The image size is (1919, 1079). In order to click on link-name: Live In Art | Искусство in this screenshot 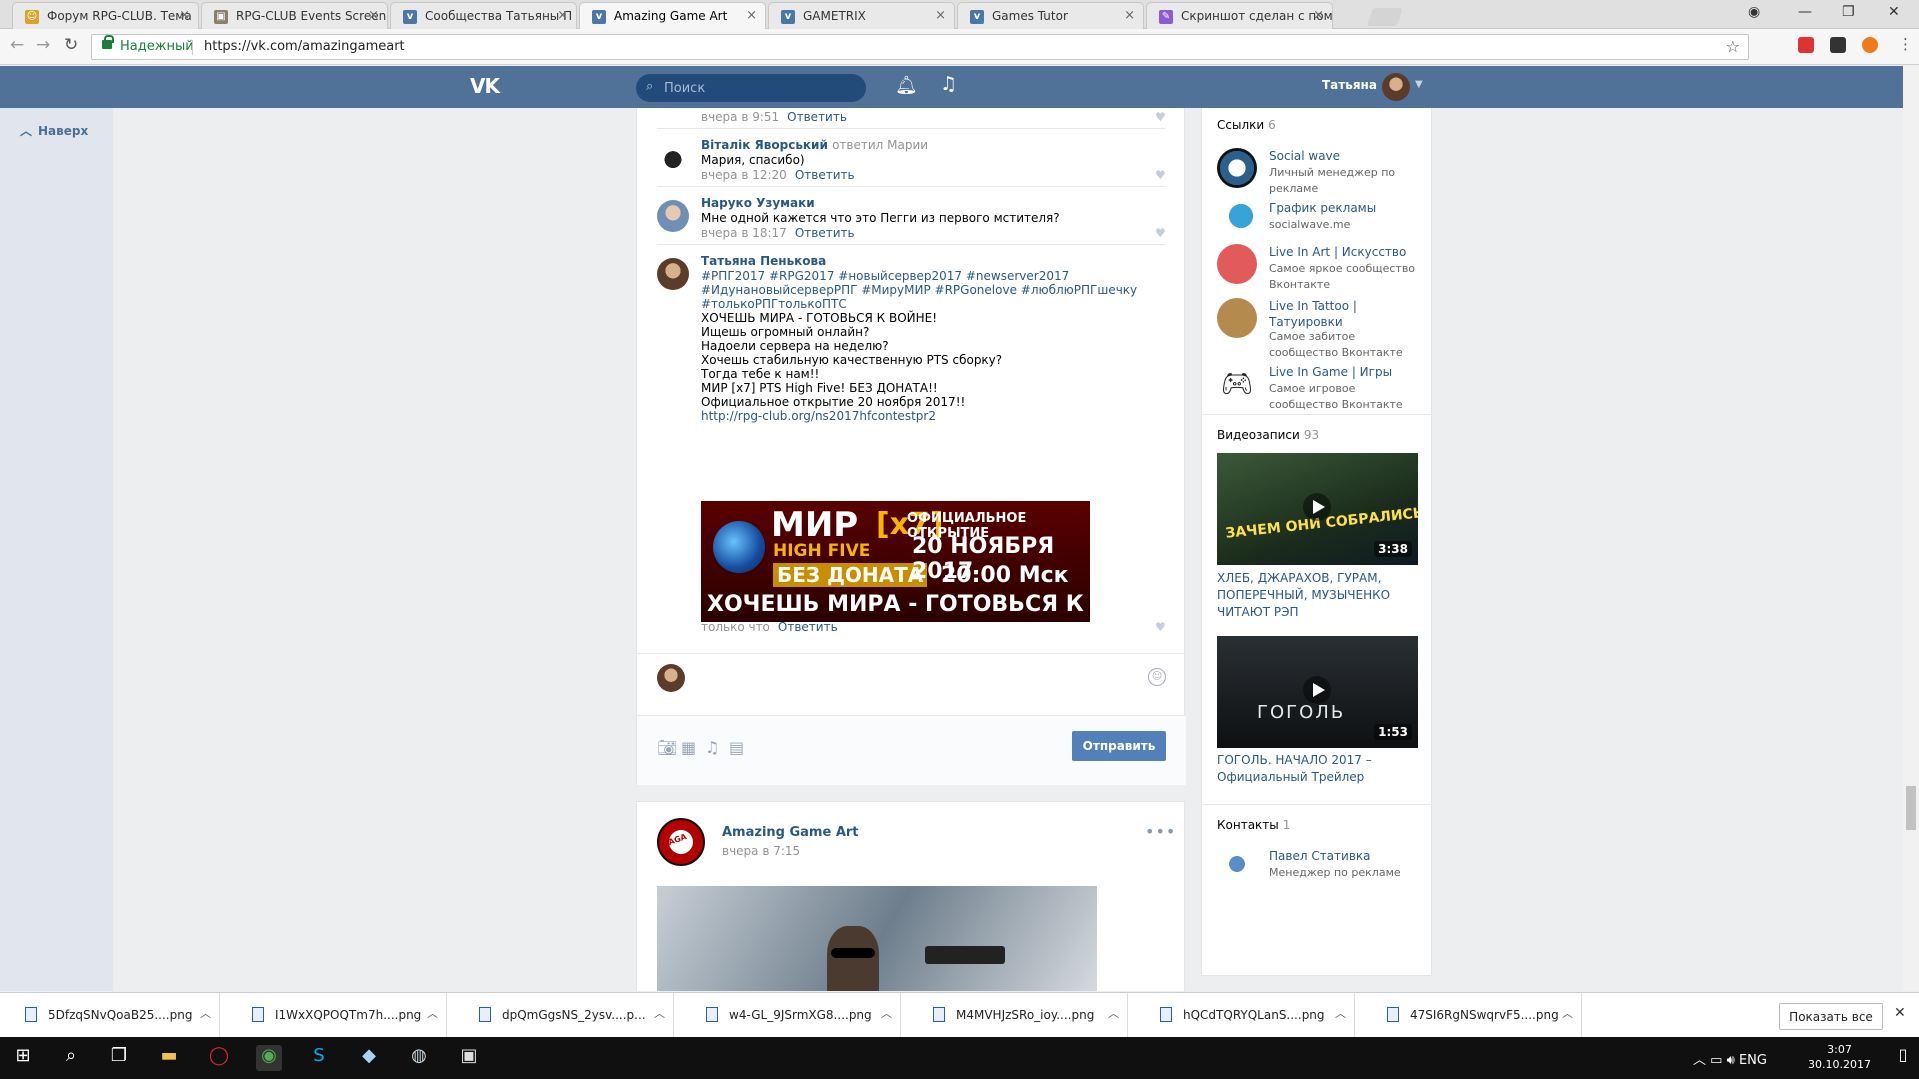, I will do `click(1344, 252)`.